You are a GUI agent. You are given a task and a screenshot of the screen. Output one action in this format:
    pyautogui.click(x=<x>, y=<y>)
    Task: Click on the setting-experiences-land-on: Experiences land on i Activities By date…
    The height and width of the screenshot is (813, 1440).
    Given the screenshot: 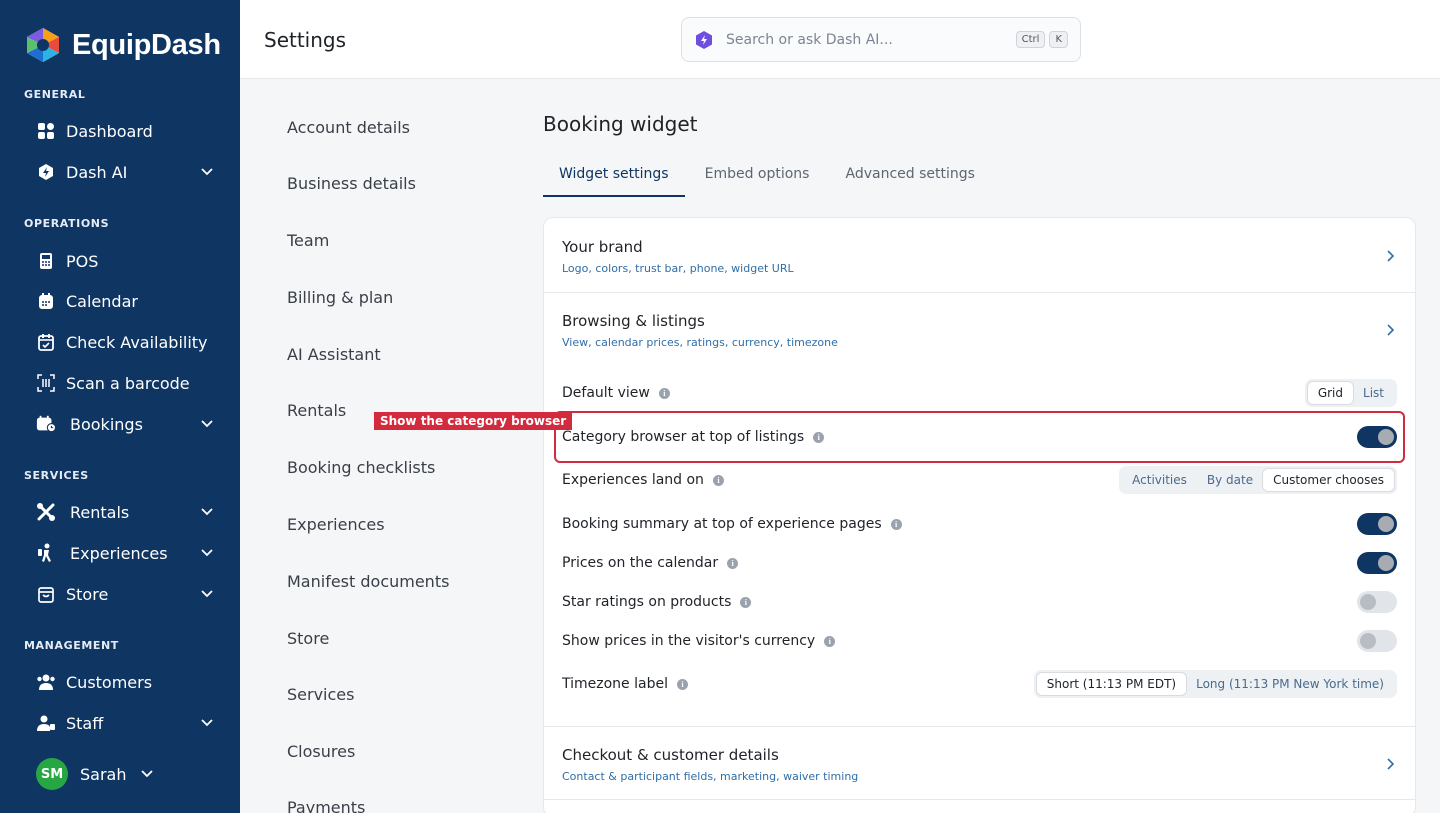 What is the action you would take?
    pyautogui.click(x=979, y=480)
    